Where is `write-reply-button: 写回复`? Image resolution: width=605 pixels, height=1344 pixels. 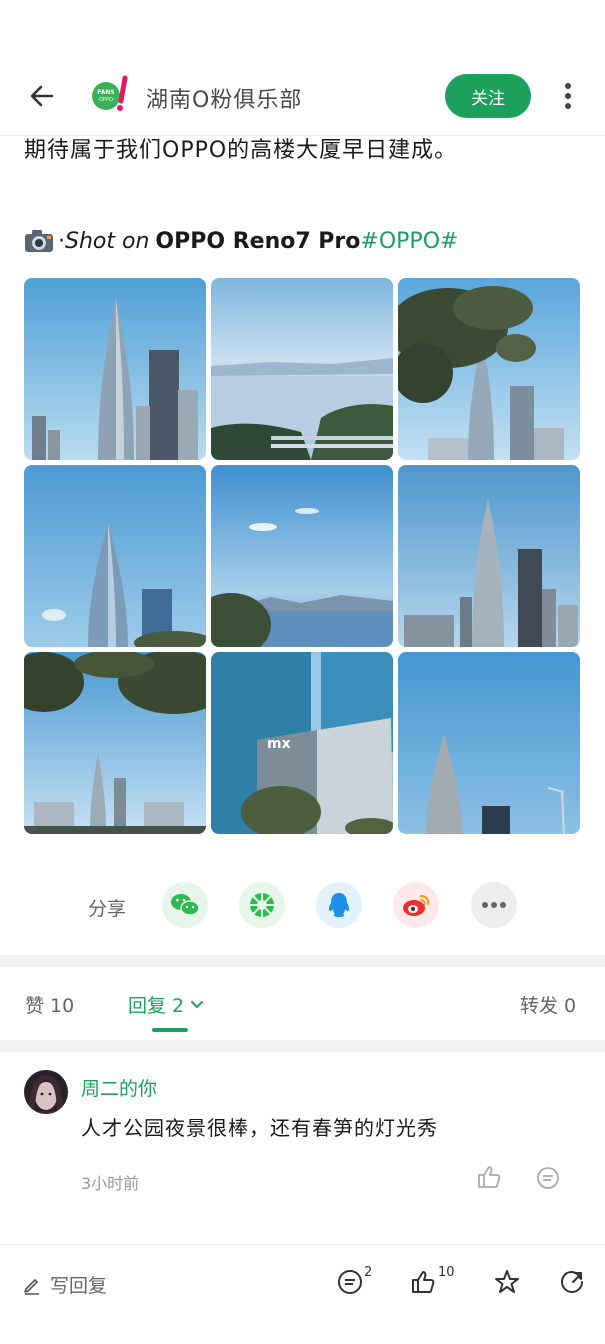
write-reply-button: 写回复 is located at coordinates (64, 1284).